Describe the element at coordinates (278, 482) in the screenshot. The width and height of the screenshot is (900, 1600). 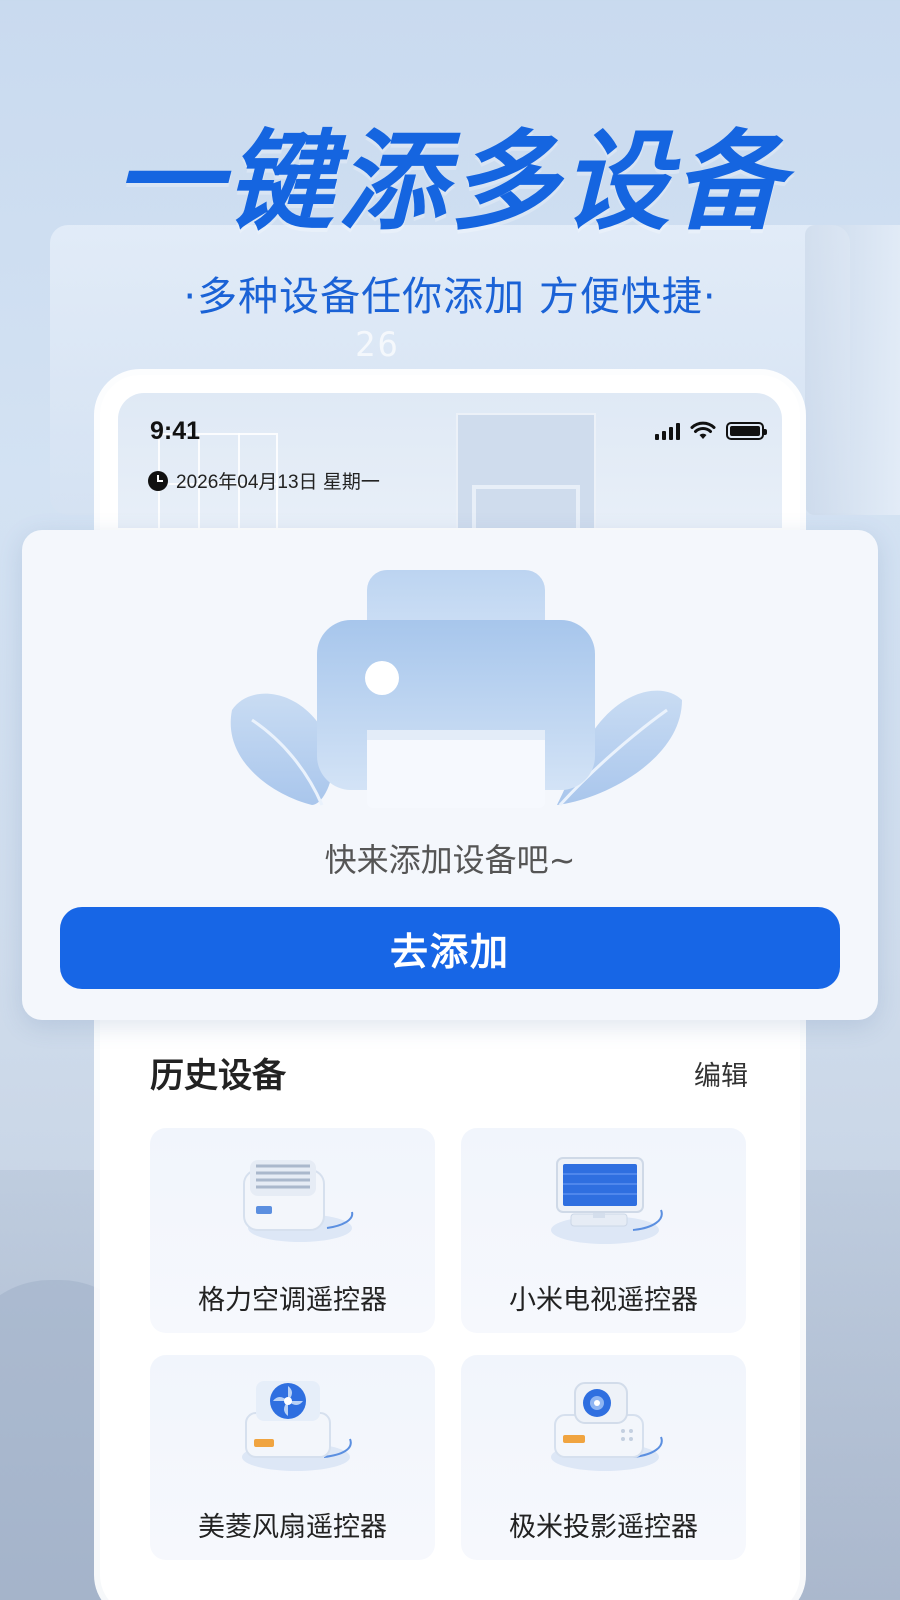
I see `current-date: 2026年04月13日 星期一` at that location.